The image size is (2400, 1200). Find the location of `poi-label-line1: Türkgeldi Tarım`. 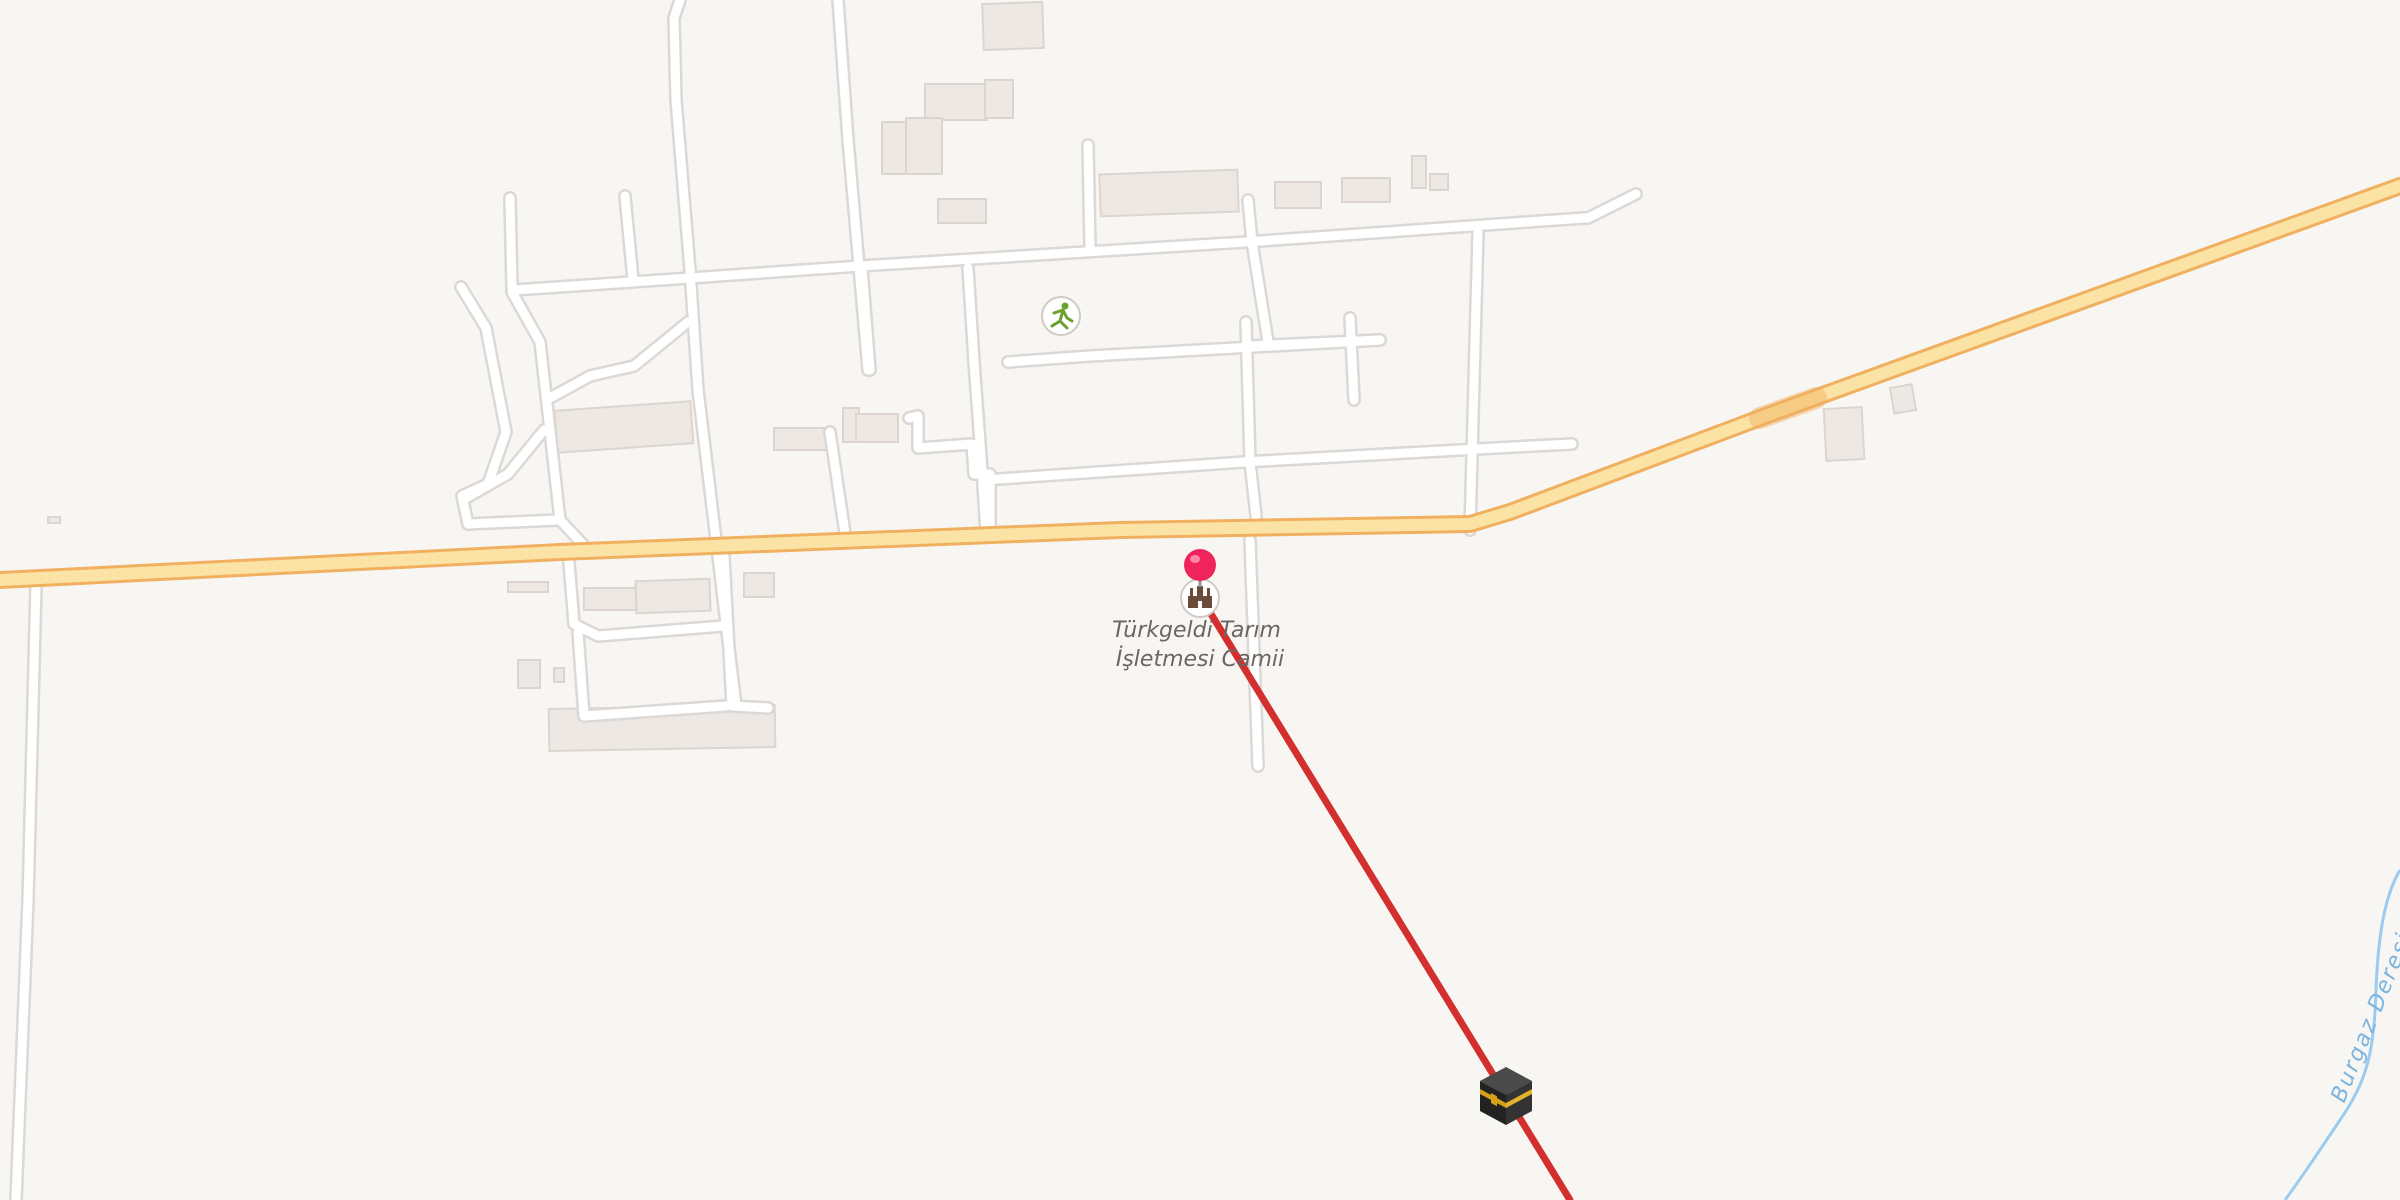

poi-label-line1: Türkgeldi Tarım is located at coordinates (1196, 630).